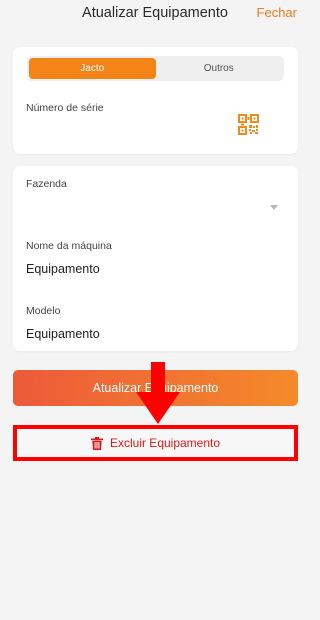 The image size is (320, 620). I want to click on delete-button-label: Excluir Equipamento, so click(165, 443).